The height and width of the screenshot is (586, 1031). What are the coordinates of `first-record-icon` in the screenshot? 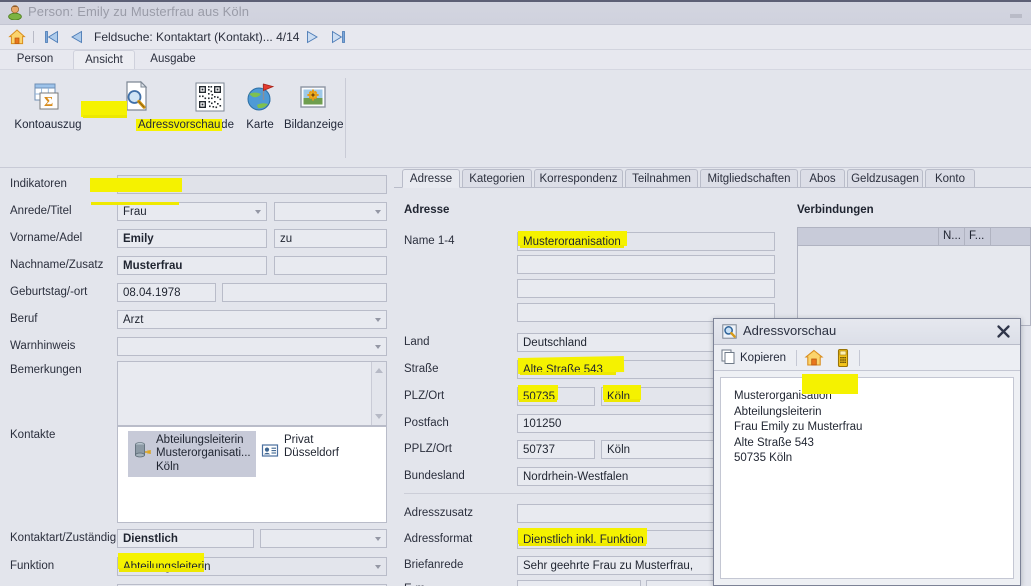 It's located at (52, 37).